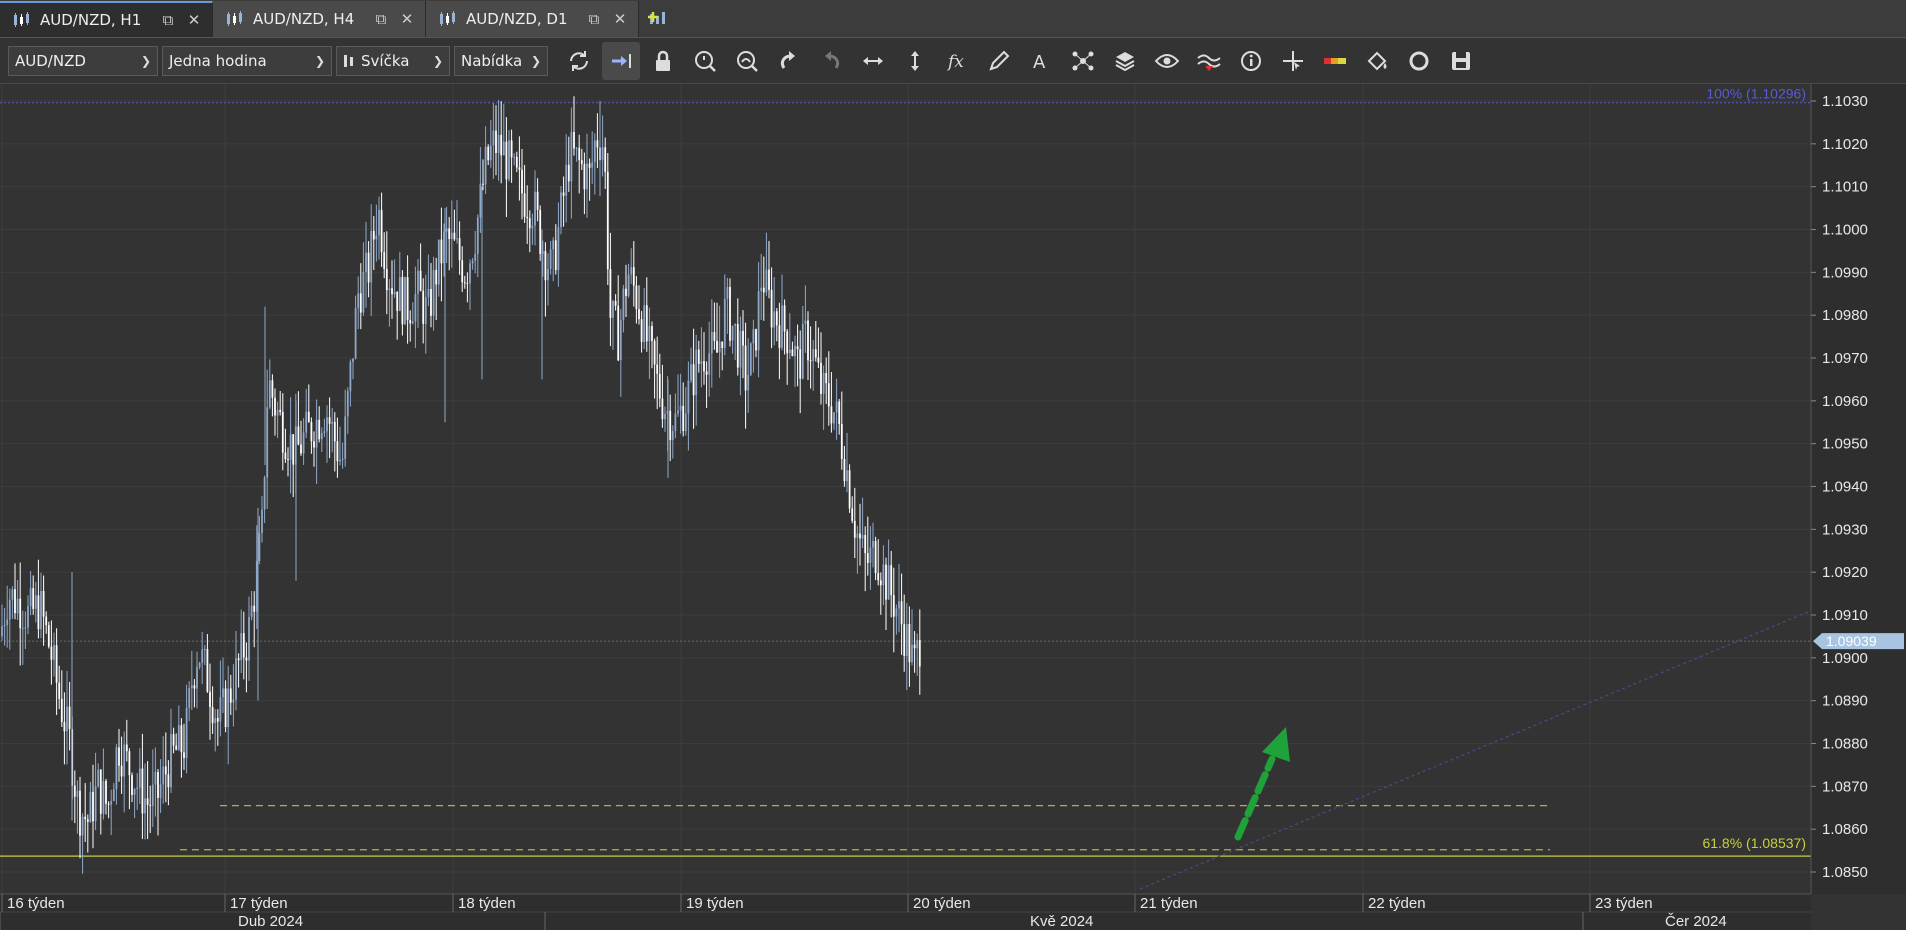 The image size is (1906, 930). What do you see at coordinates (319, 19) in the screenshot?
I see `tab-audnzd-h4: AUD/NZD, H4 ⧉ ✕` at bounding box center [319, 19].